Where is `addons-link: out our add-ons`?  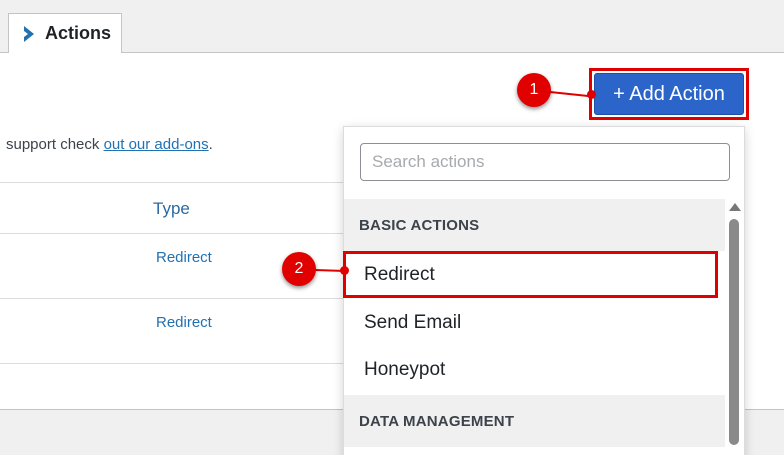
addons-link: out our add-ons is located at coordinates (156, 144).